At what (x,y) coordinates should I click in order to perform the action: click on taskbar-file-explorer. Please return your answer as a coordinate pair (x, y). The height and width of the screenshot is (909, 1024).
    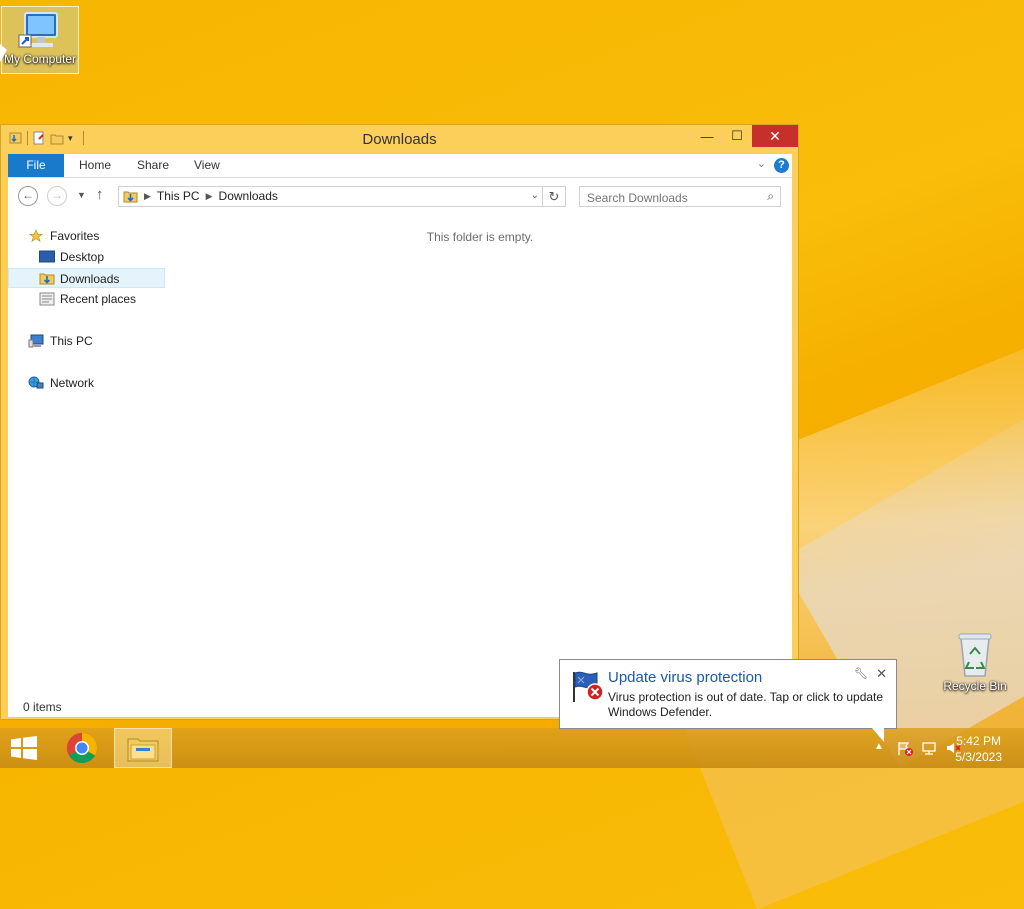
    Looking at the image, I should click on (143, 748).